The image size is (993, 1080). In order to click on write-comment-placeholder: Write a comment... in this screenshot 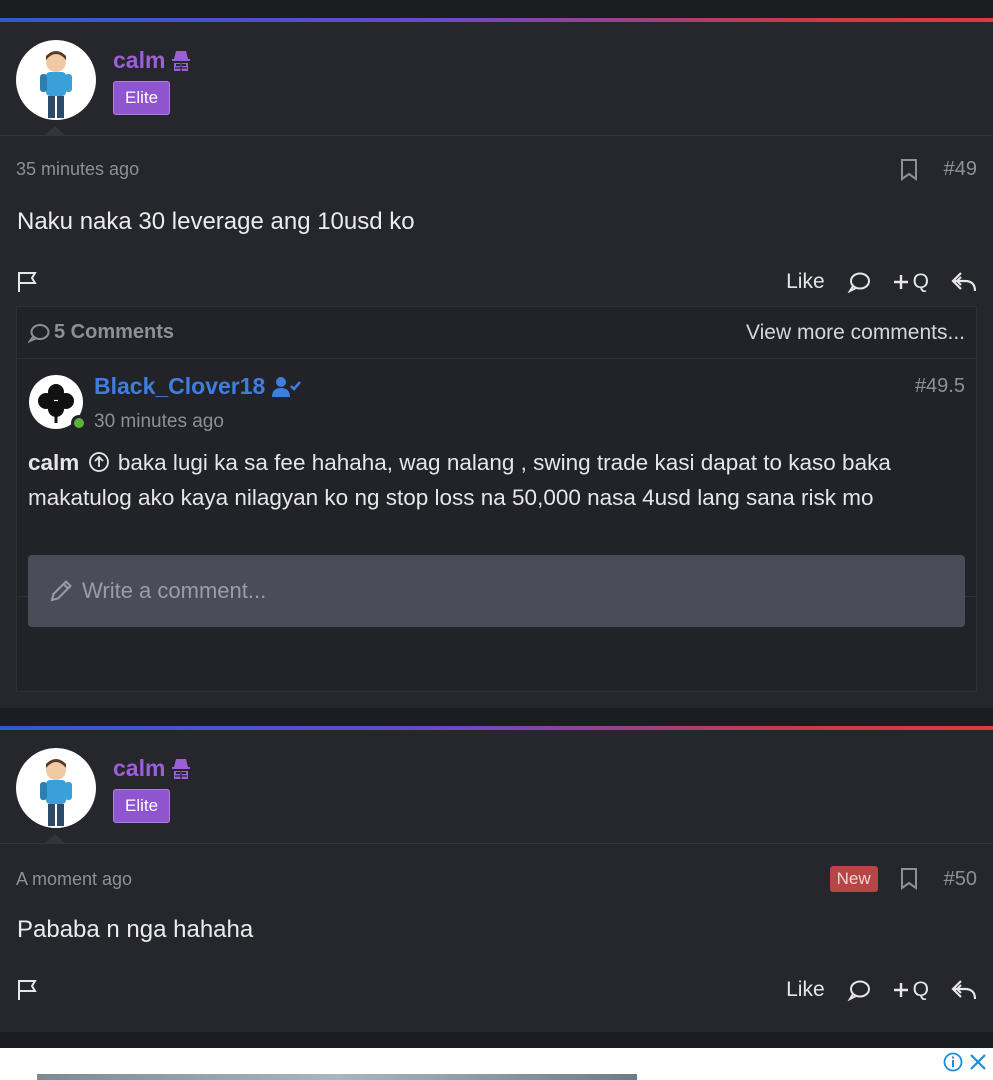, I will do `click(174, 590)`.